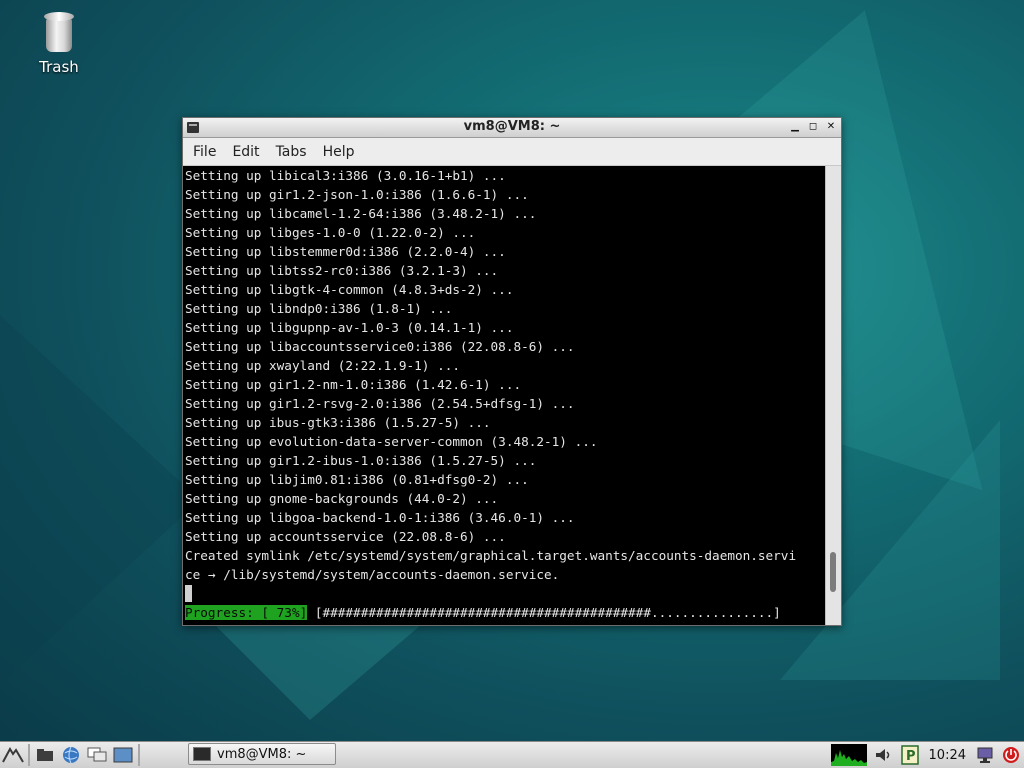 The width and height of the screenshot is (1024, 768). Describe the element at coordinates (813, 127) in the screenshot. I see `maximize-button: ◻` at that location.